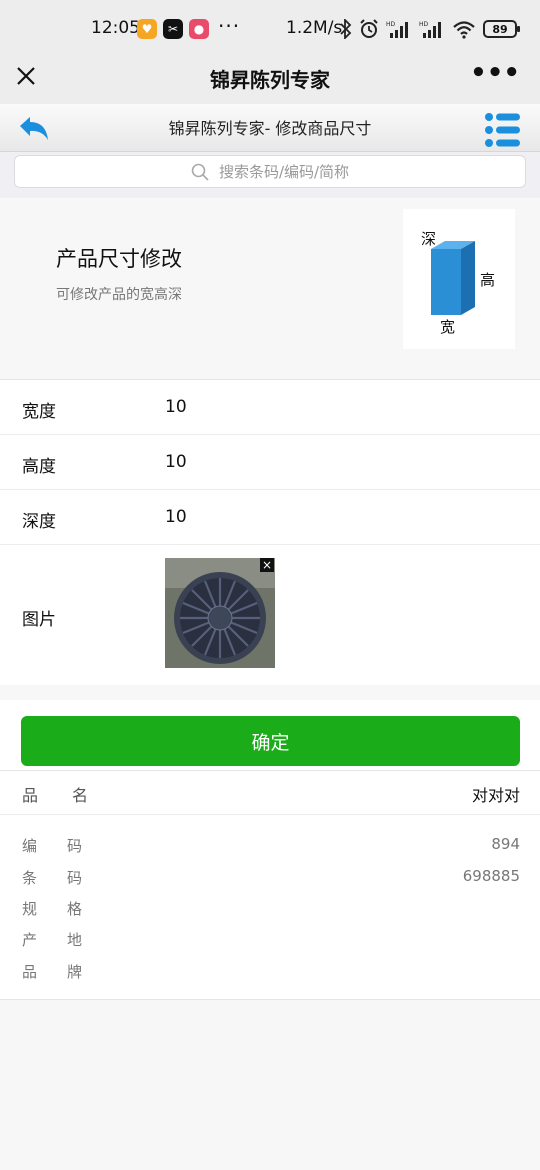 This screenshot has height=1170, width=540. What do you see at coordinates (505, 844) in the screenshot?
I see `code-value: 894` at bounding box center [505, 844].